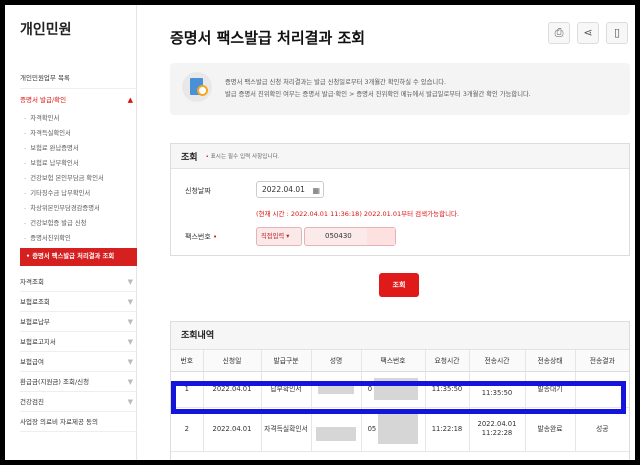 This screenshot has width=640, height=465. I want to click on search-heading: 조회, so click(189, 157).